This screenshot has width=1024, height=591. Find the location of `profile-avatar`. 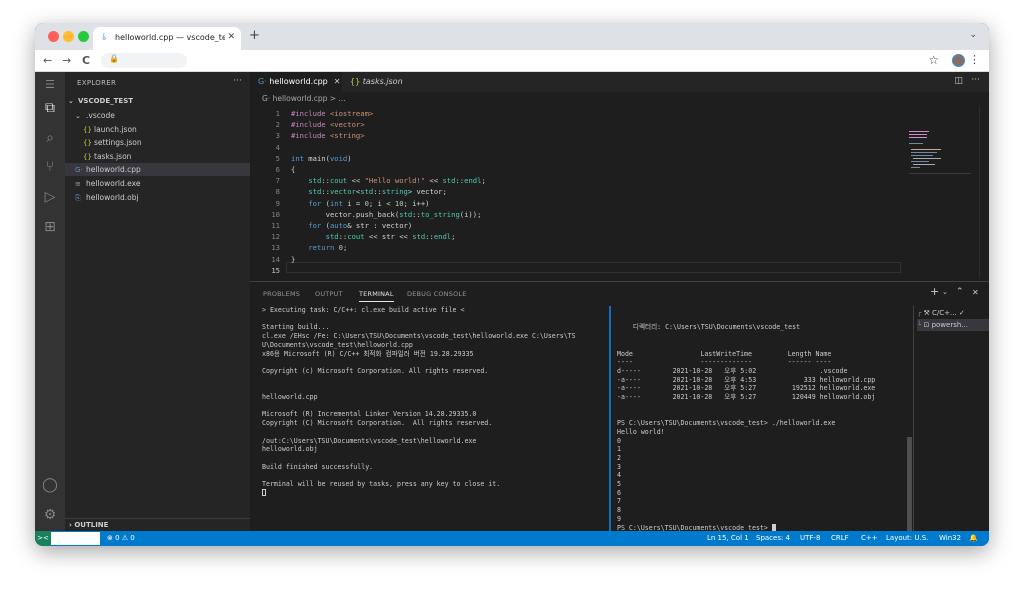

profile-avatar is located at coordinates (958, 60).